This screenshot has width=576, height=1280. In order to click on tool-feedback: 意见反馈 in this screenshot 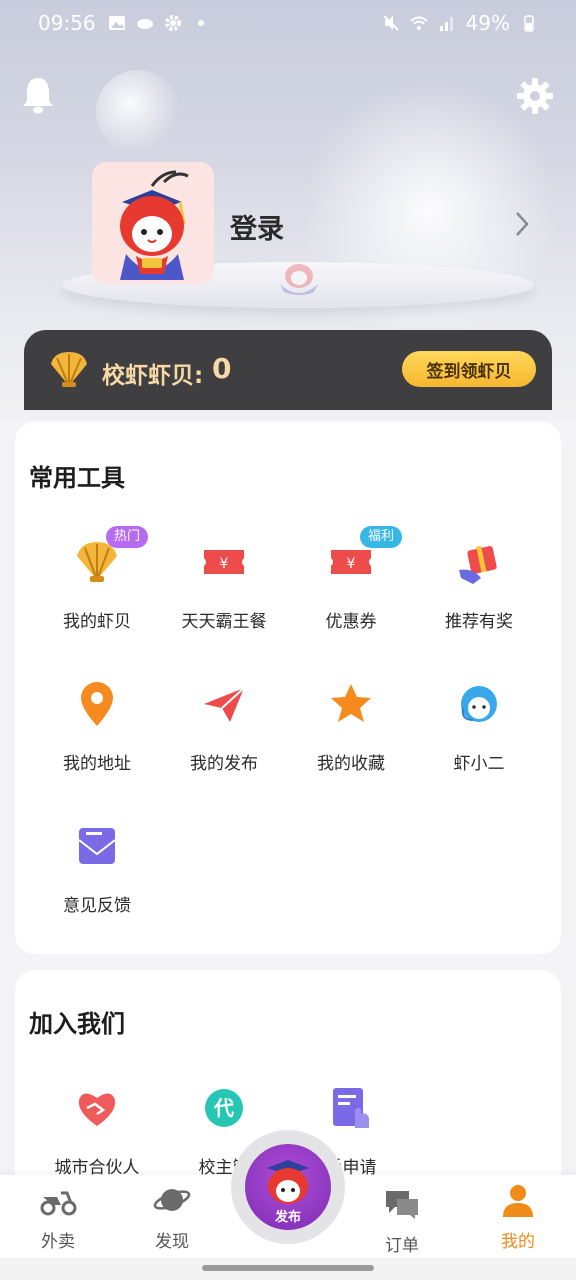, I will do `click(97, 882)`.